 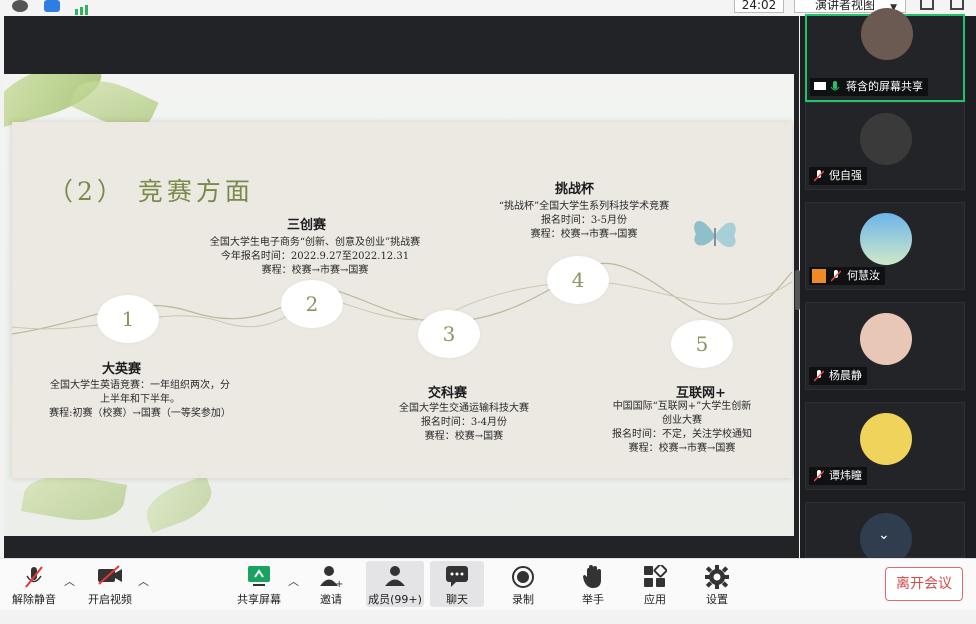 What do you see at coordinates (701, 393) in the screenshot?
I see `competition-title-5: 互联网+` at bounding box center [701, 393].